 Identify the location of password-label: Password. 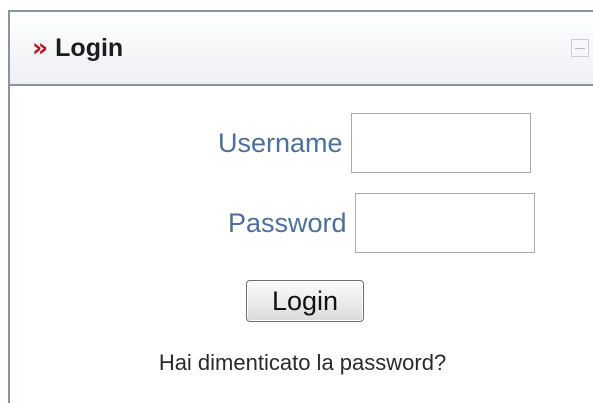
(287, 222).